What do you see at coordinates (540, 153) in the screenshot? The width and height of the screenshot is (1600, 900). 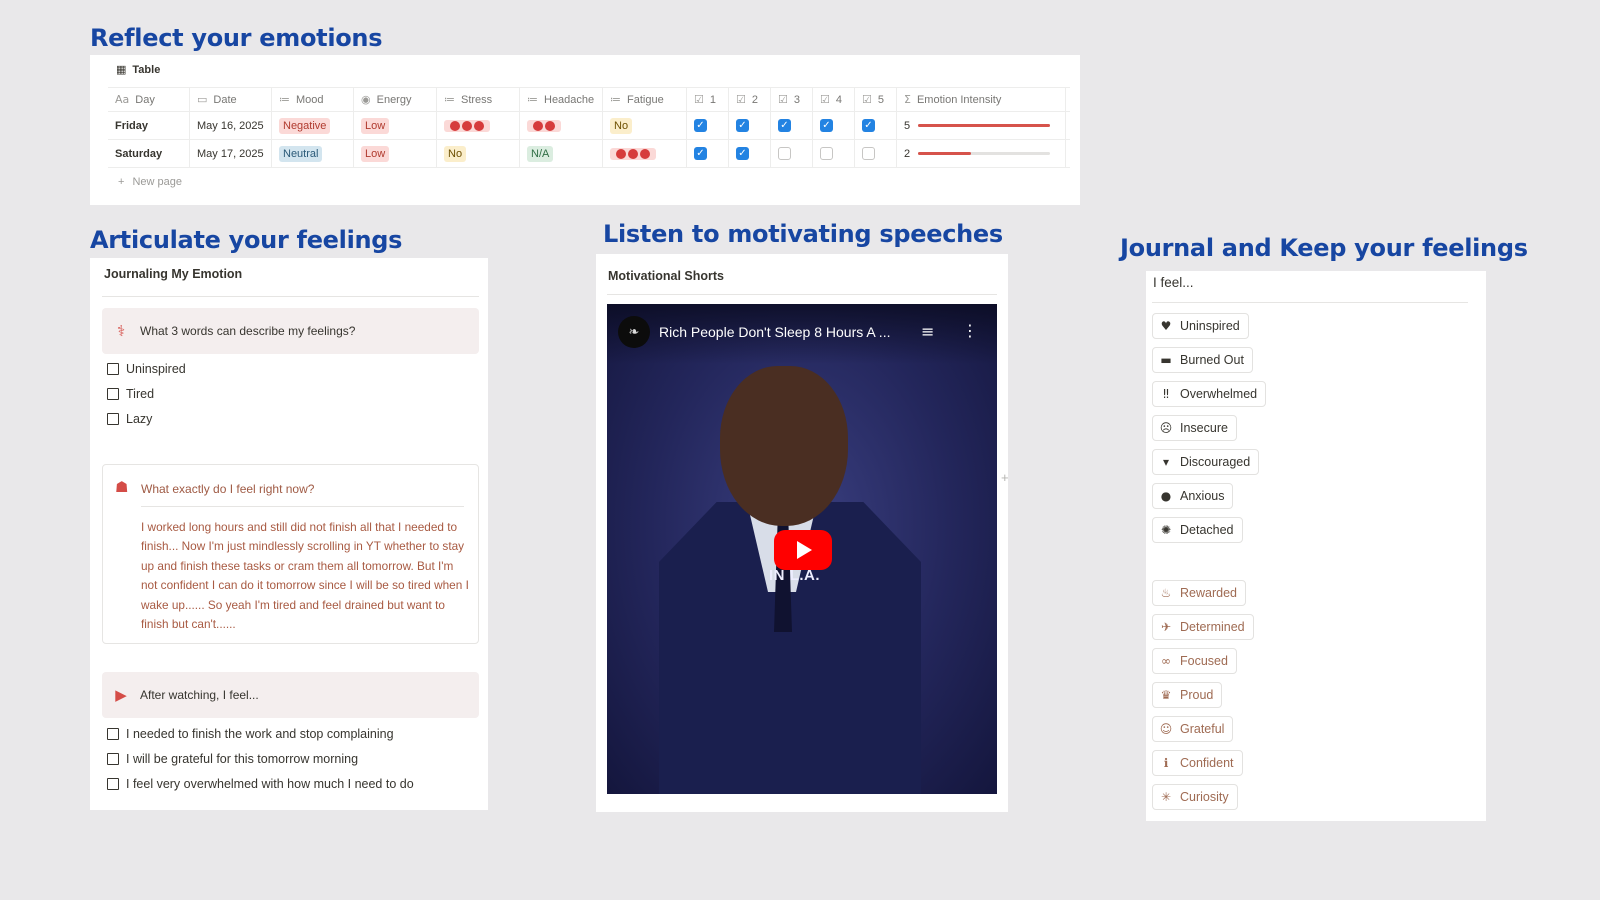 I see `select-pill: N/A` at bounding box center [540, 153].